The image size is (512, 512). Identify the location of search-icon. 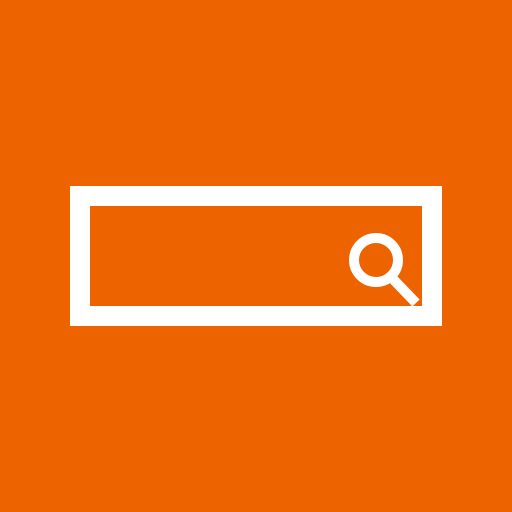
(384, 270).